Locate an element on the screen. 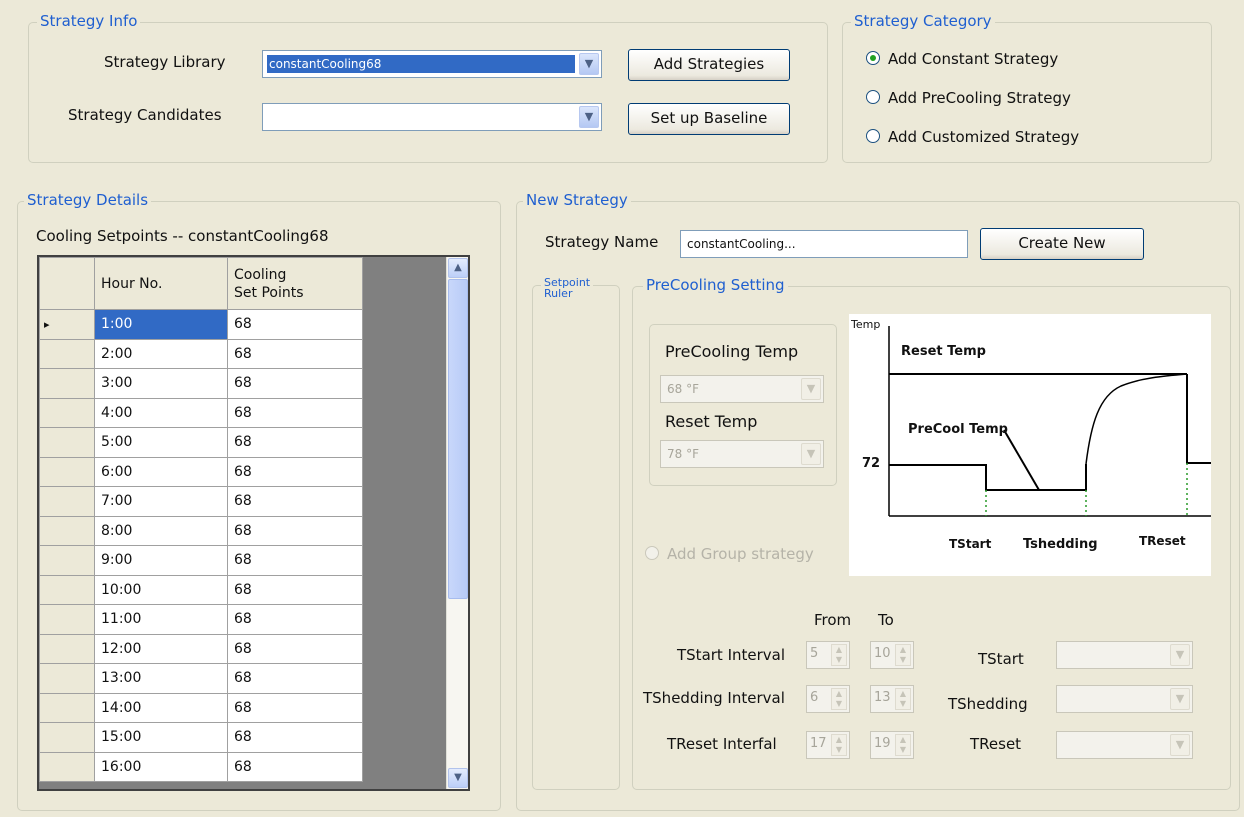 The image size is (1244, 817). table-row: 6:00 68 is located at coordinates (201, 471).